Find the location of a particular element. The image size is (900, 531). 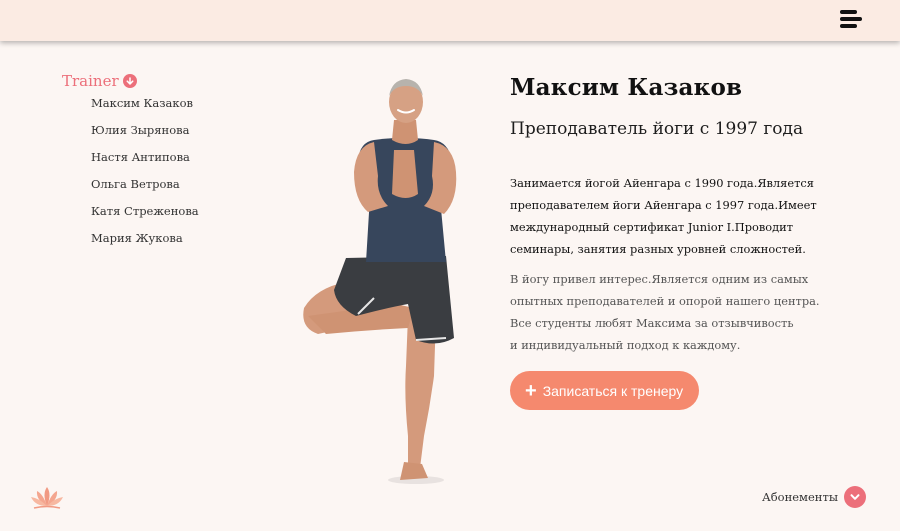

trainer-dropdown: Trainer is located at coordinates (162, 81).